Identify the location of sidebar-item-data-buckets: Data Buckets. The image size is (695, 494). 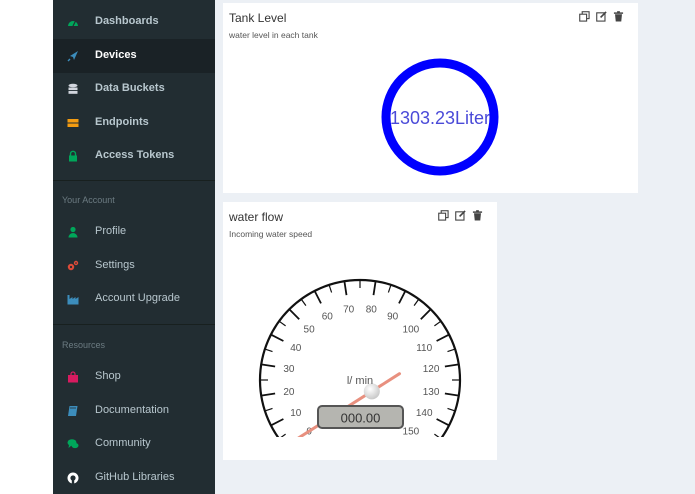
(134, 89).